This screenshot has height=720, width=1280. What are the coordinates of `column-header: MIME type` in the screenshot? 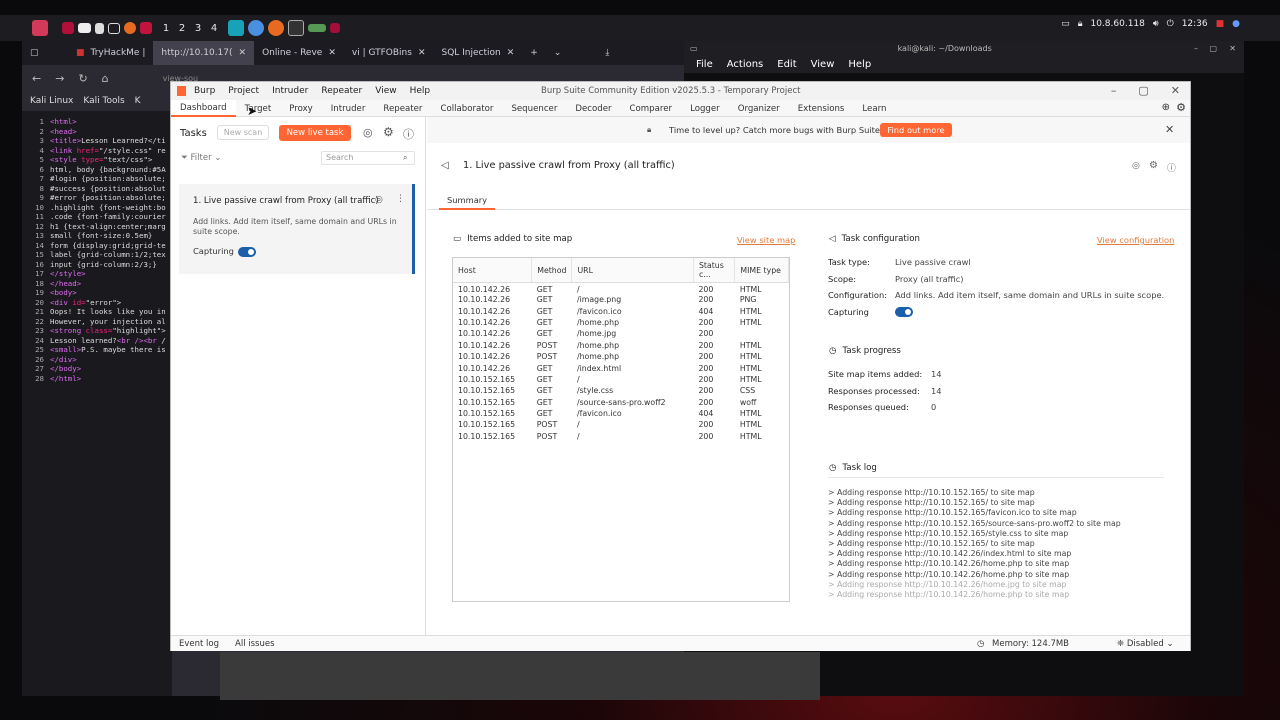 It's located at (761, 270).